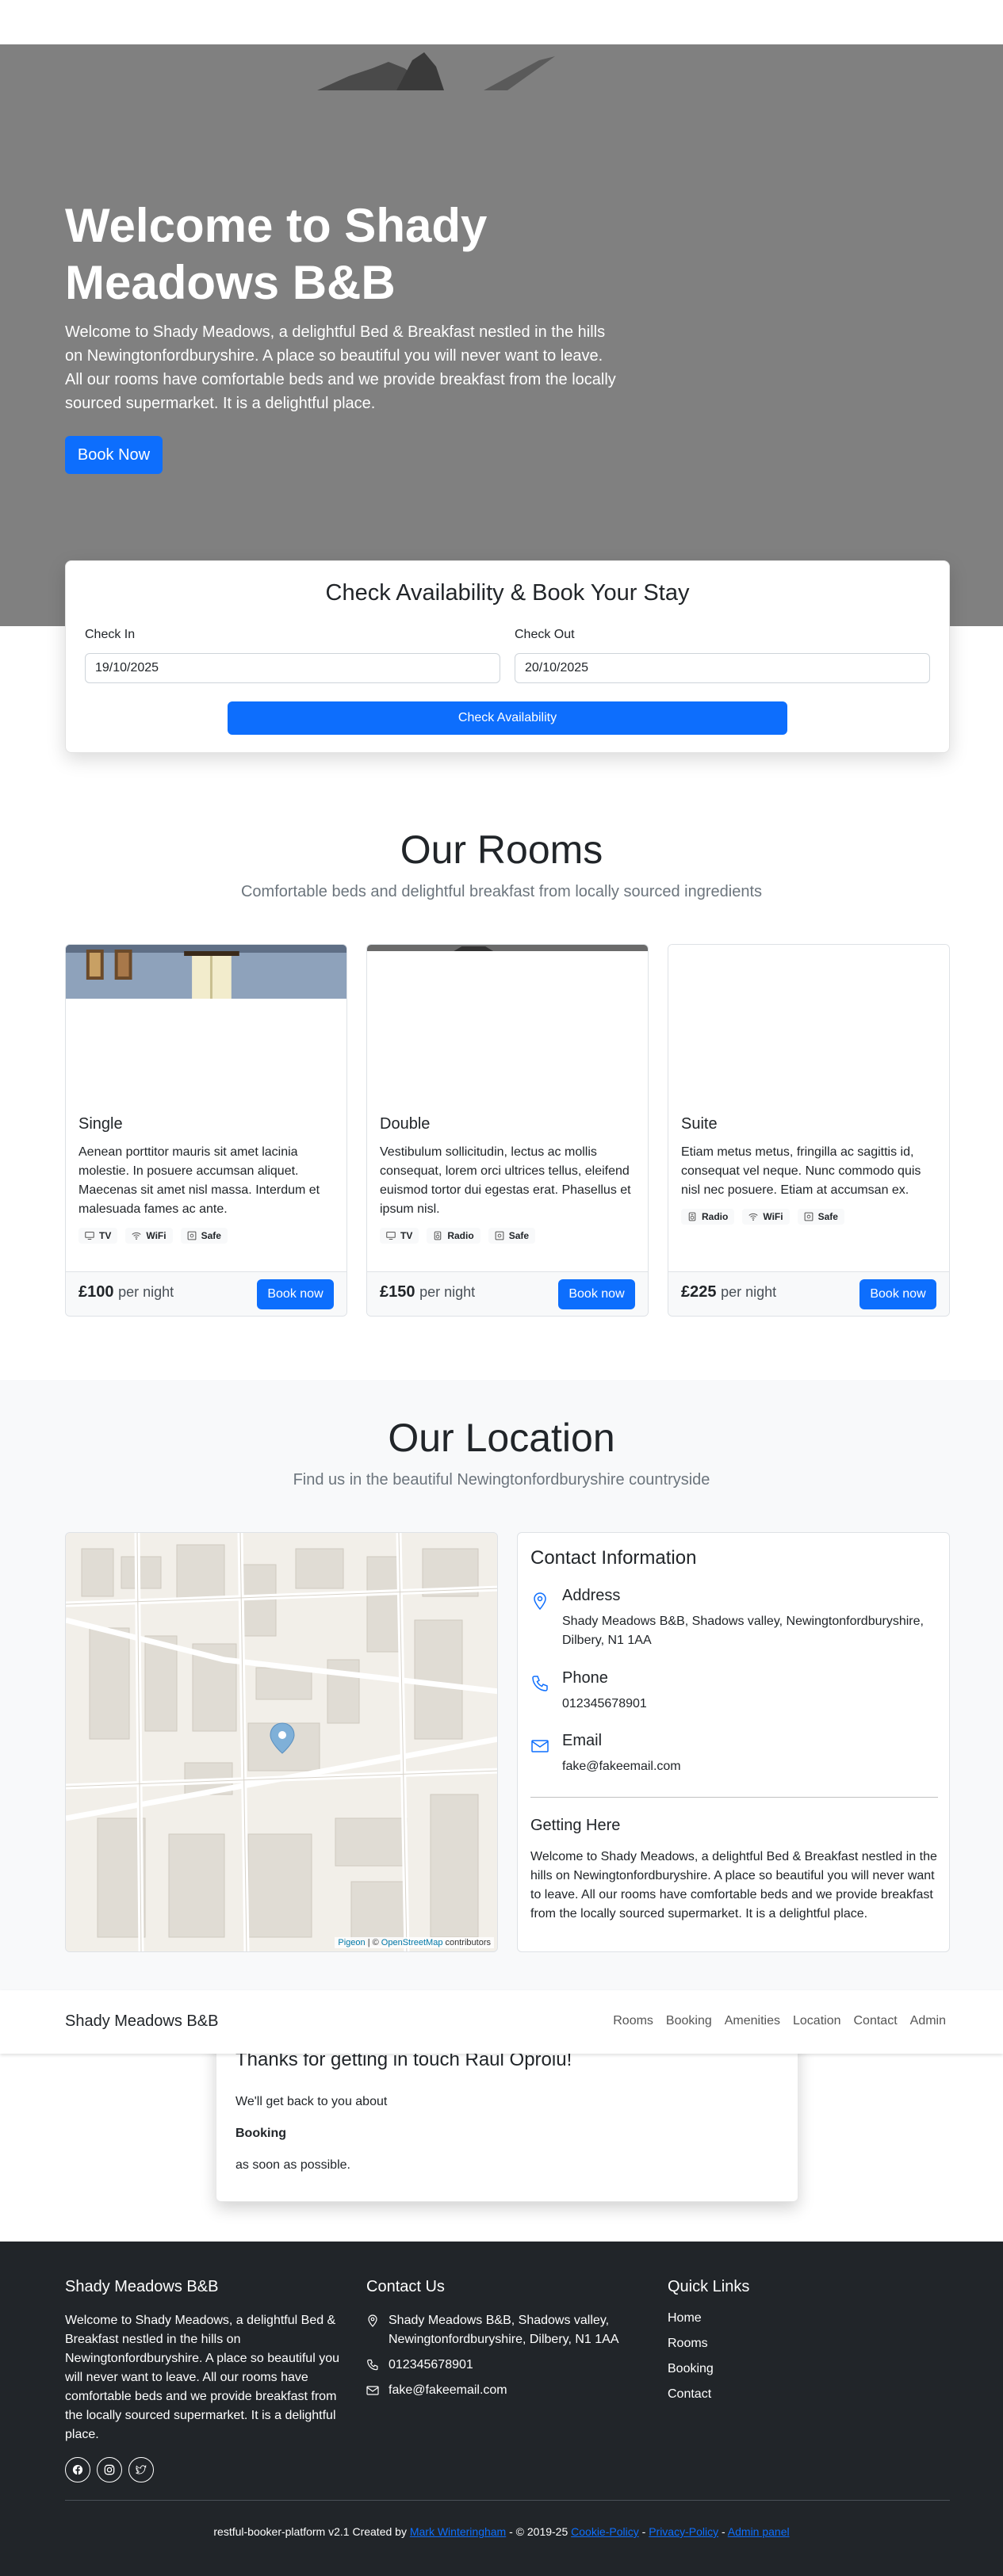 The height and width of the screenshot is (2576, 1003). I want to click on room-amenities: Radio WiFi Safe, so click(762, 1217).